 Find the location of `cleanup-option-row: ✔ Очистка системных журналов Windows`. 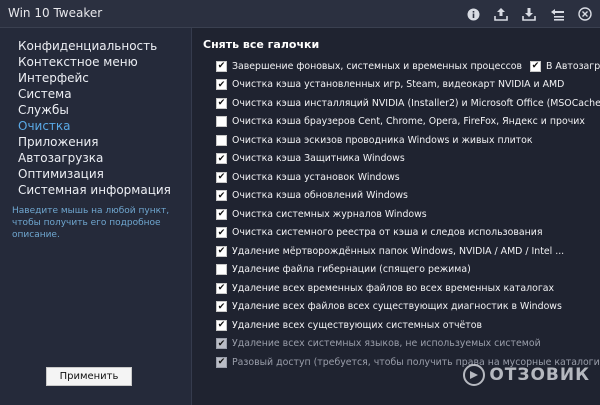

cleanup-option-row: ✔ Очистка системных журналов Windows is located at coordinates (406, 214).